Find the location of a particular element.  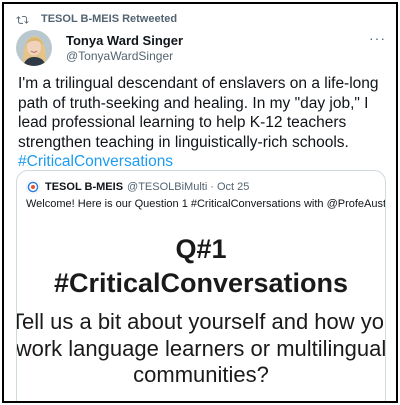

quoted-tweet-header: TESOL B-MEIS @TESOLBiMulti · Oct 25 is located at coordinates (201, 187).